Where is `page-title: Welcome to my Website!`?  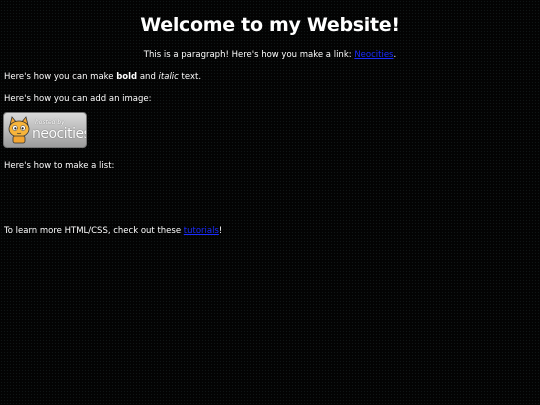
page-title: Welcome to my Website! is located at coordinates (270, 25).